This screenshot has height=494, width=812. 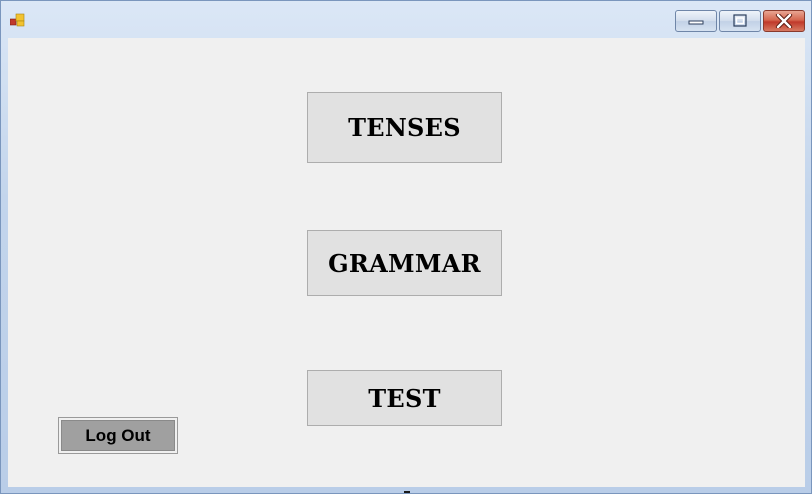 I want to click on logout-button-frame: Log Out, so click(x=118, y=435).